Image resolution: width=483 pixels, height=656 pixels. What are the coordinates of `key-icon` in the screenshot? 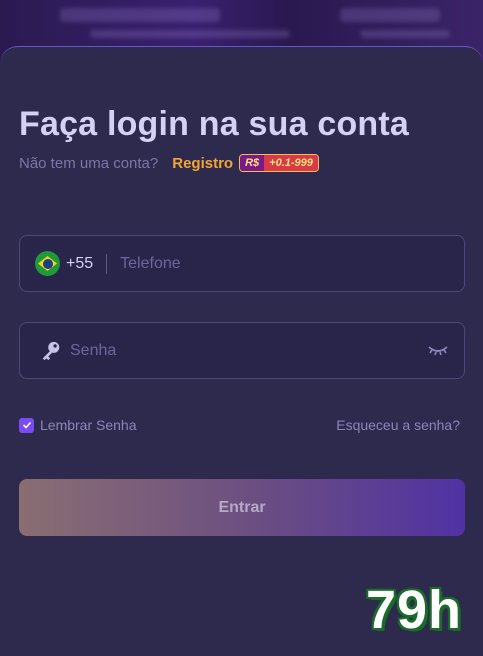 It's located at (51, 350).